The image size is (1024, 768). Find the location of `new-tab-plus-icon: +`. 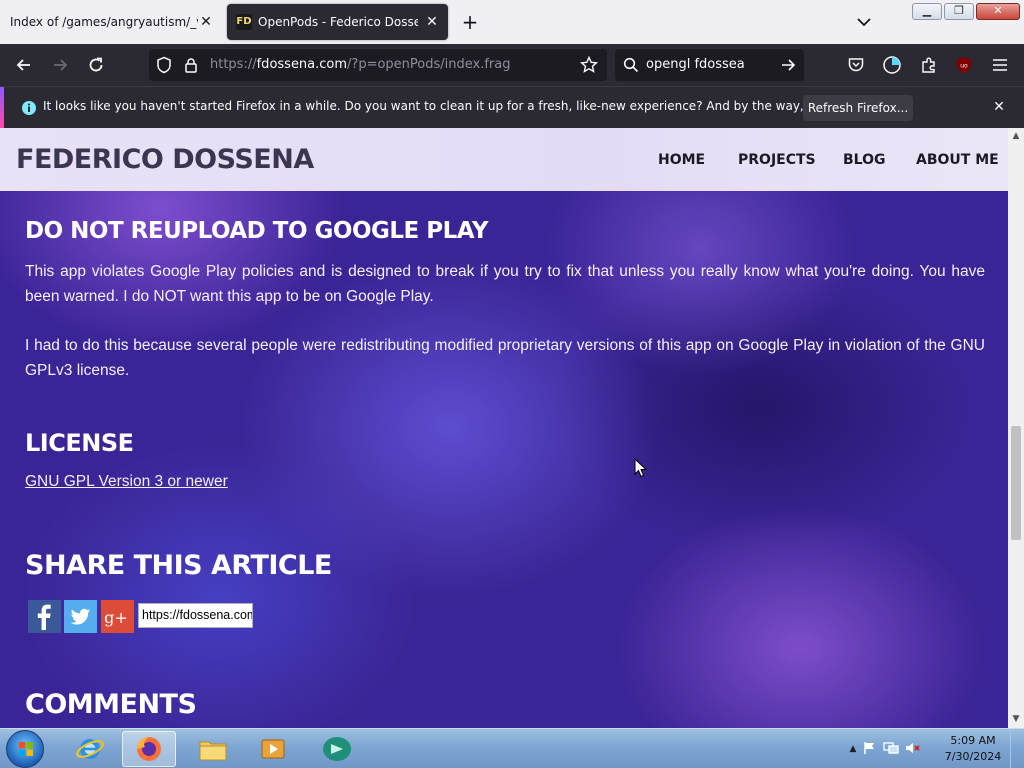

new-tab-plus-icon: + is located at coordinates (470, 22).